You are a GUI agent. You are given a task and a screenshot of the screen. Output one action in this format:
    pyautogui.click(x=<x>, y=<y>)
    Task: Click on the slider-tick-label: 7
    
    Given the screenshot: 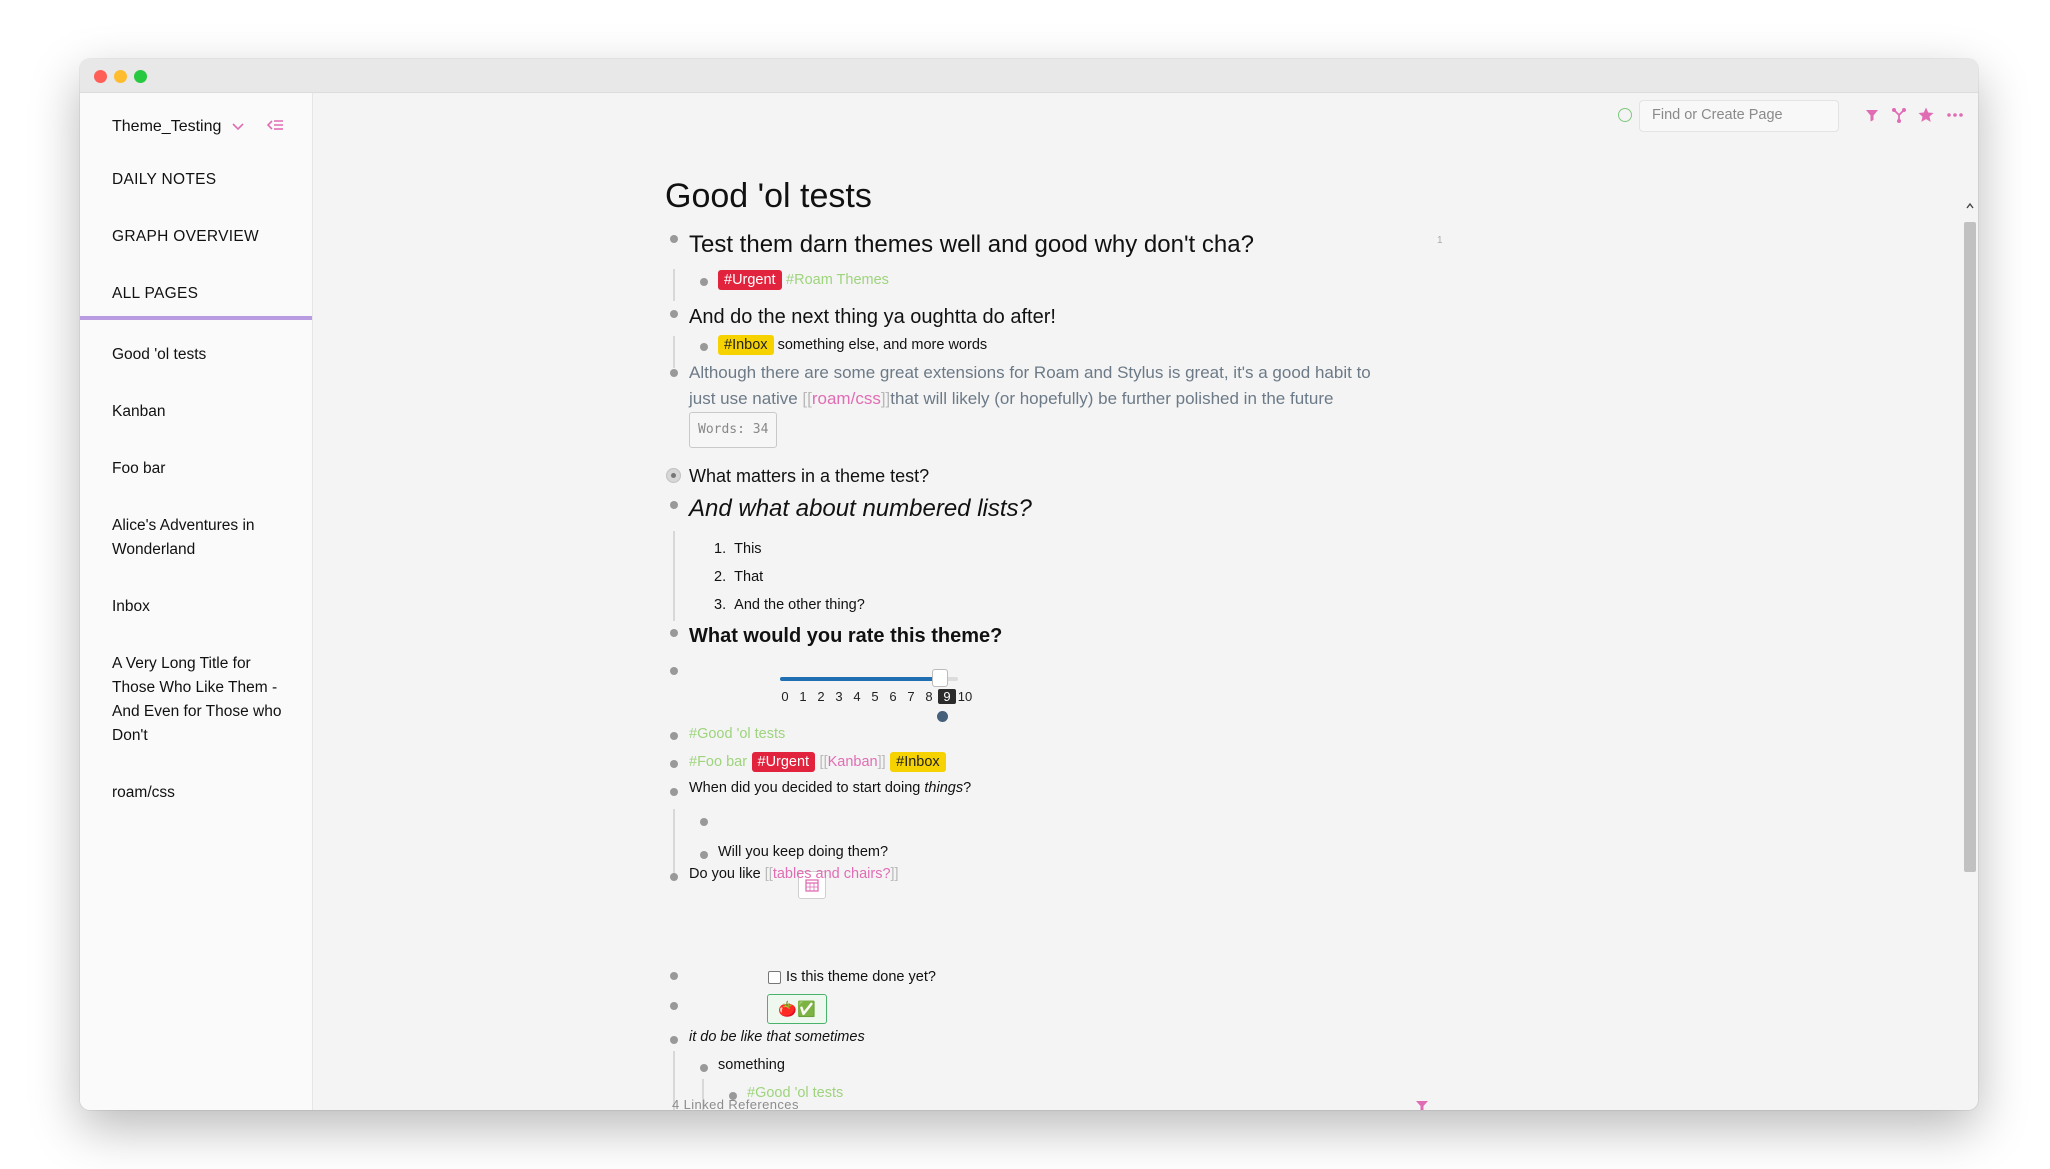 What is the action you would take?
    pyautogui.click(x=911, y=696)
    